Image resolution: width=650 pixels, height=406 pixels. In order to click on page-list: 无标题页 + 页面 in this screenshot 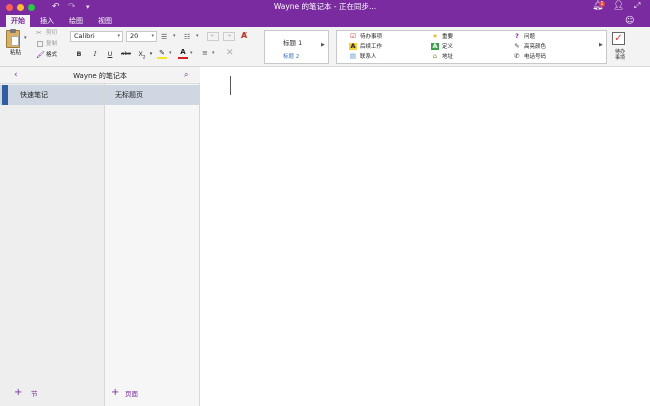, I will do `click(152, 245)`.